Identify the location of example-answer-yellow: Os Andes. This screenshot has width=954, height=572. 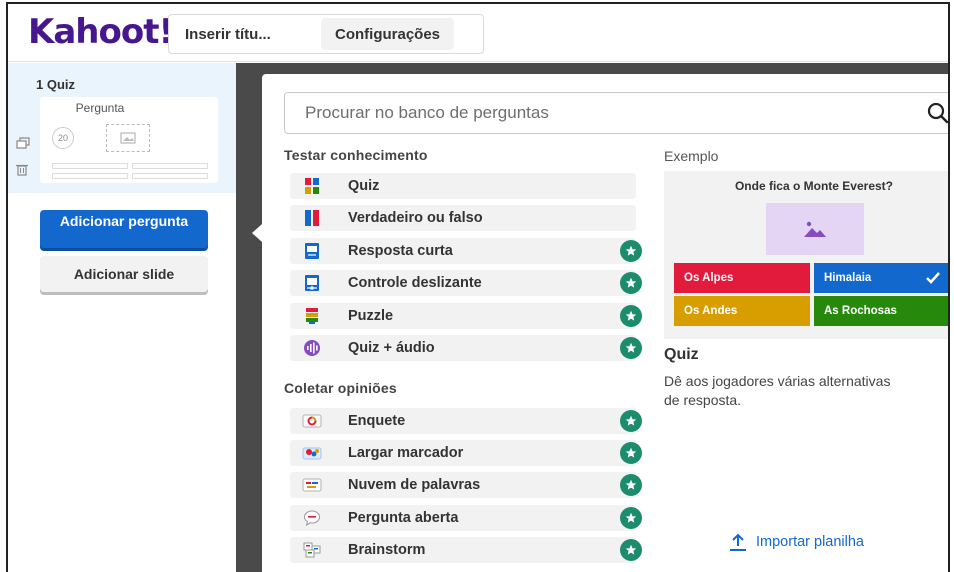
(742, 311).